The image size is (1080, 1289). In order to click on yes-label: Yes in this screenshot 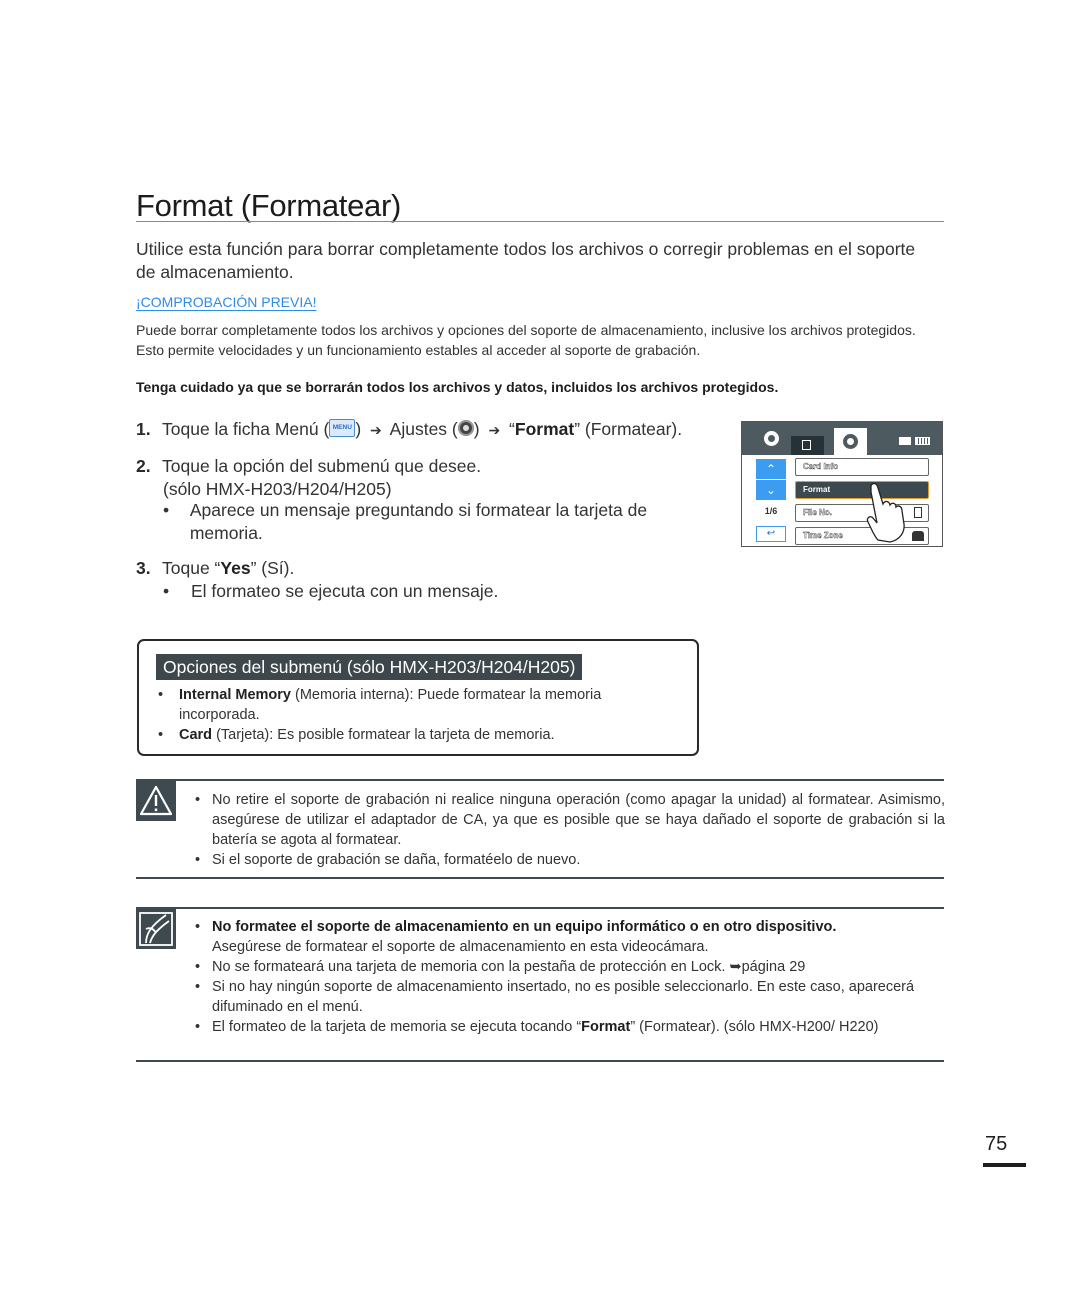, I will do `click(235, 568)`.